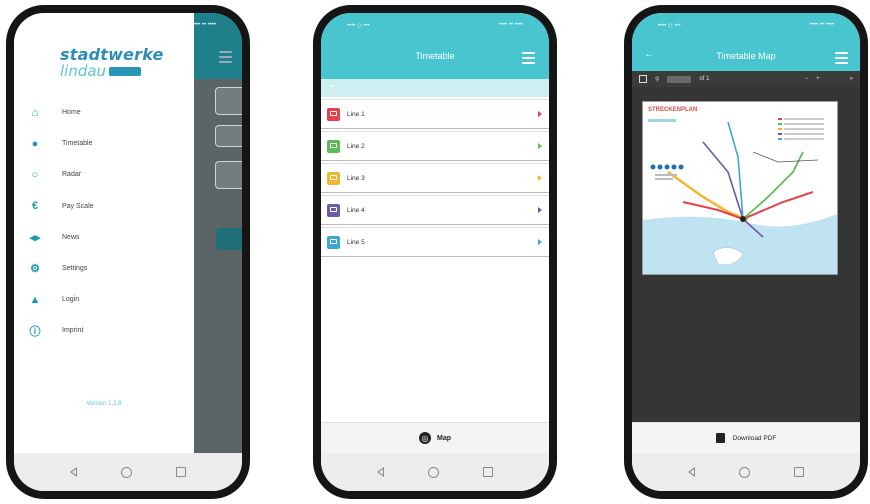  Describe the element at coordinates (112, 62) in the screenshot. I see `stadtwerke-logo: stadtwerke lindau` at that location.